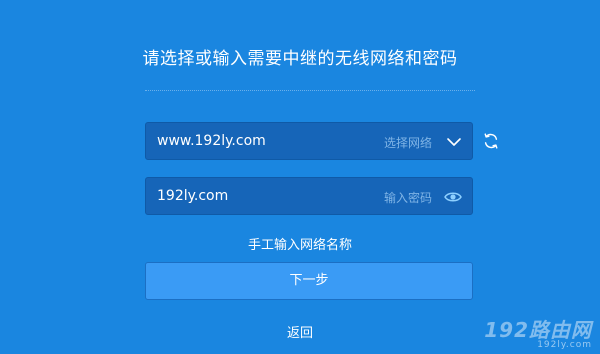 The width and height of the screenshot is (600, 354). I want to click on watermark-logo: 192路由网 192ly.com, so click(538, 335).